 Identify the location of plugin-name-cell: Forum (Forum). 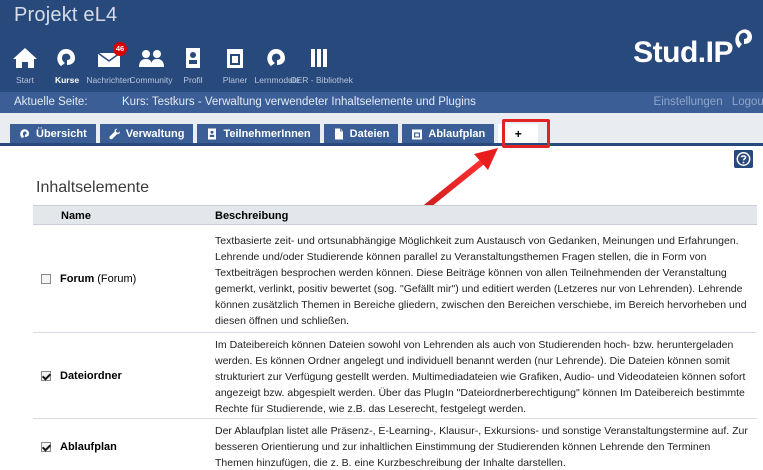
(88, 279).